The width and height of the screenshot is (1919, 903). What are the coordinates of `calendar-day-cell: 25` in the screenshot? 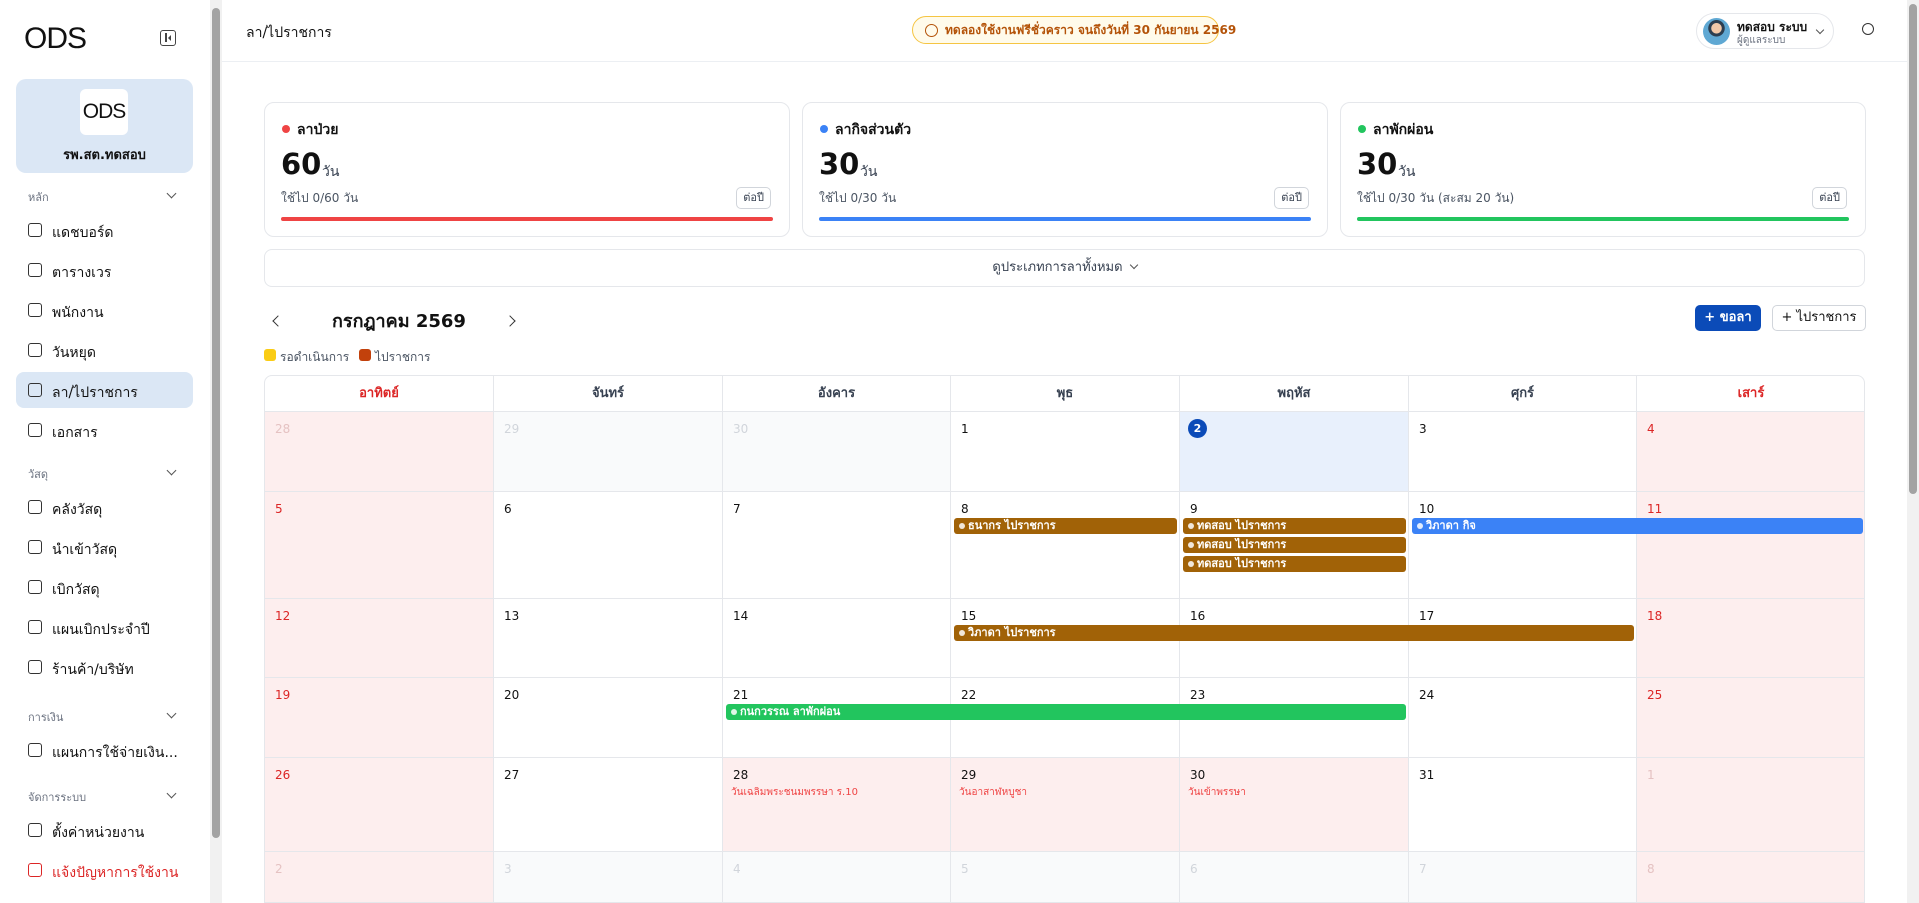 It's located at (1750, 718).